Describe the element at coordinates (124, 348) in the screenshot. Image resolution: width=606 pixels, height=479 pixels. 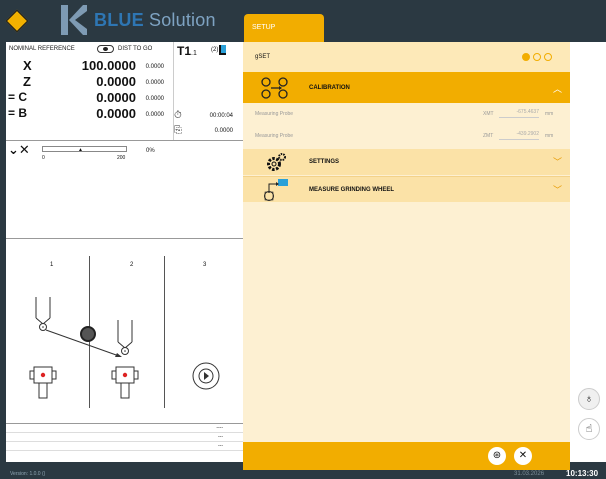
I see `position-diagram` at that location.